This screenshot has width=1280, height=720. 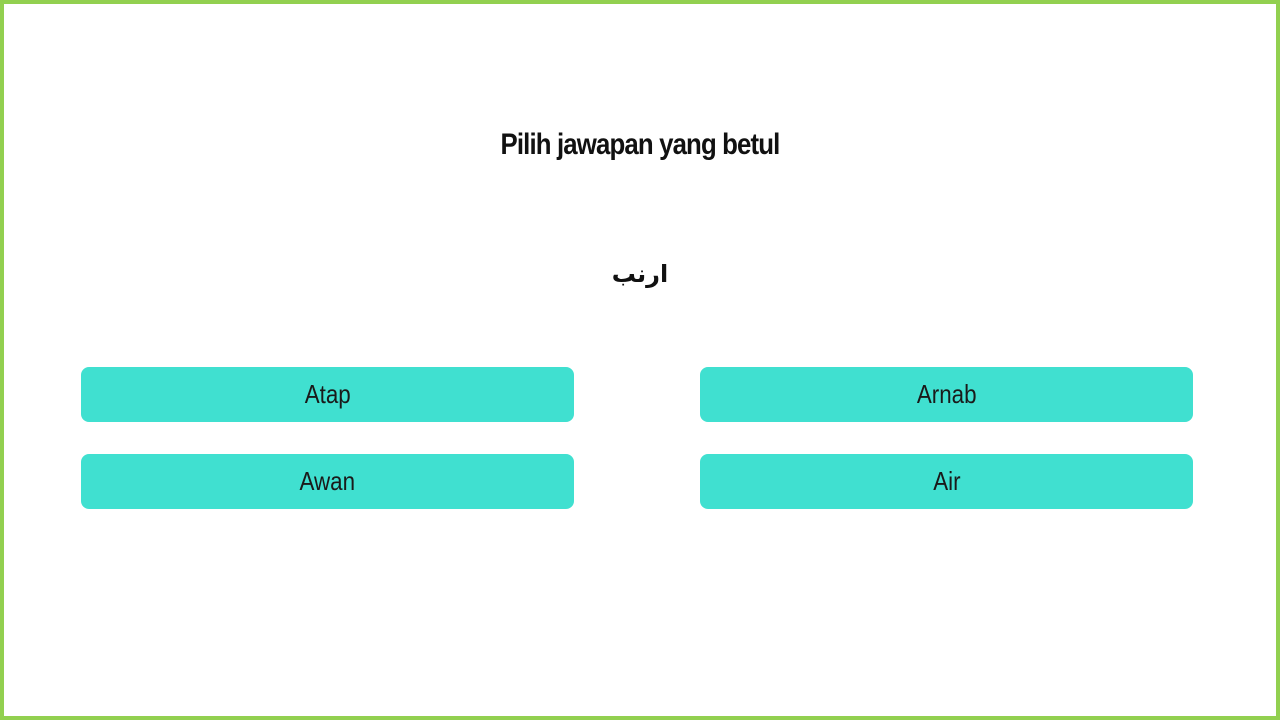 I want to click on answer-label: Atap, so click(x=327, y=394).